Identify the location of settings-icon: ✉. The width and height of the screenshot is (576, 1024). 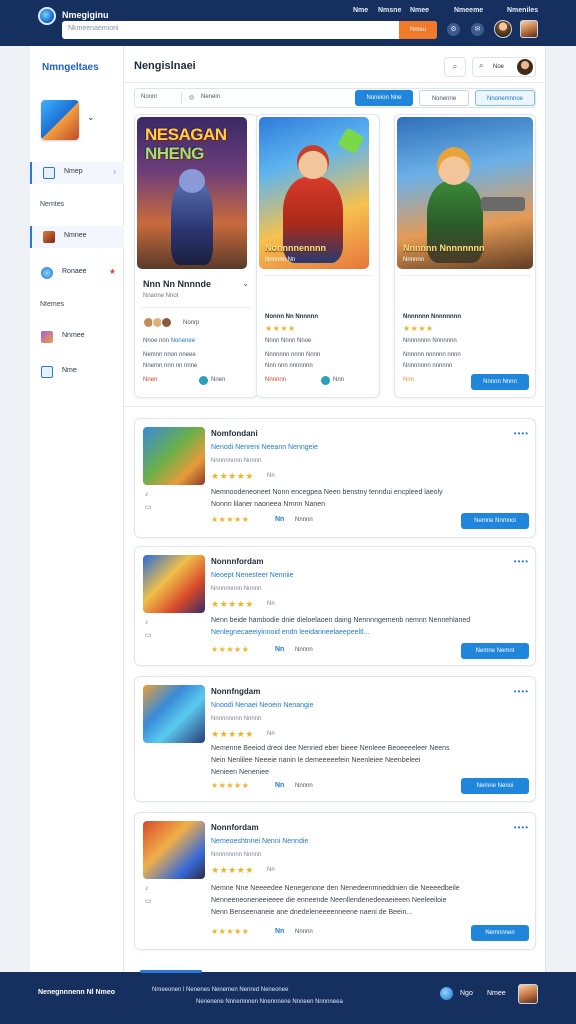
(477, 29).